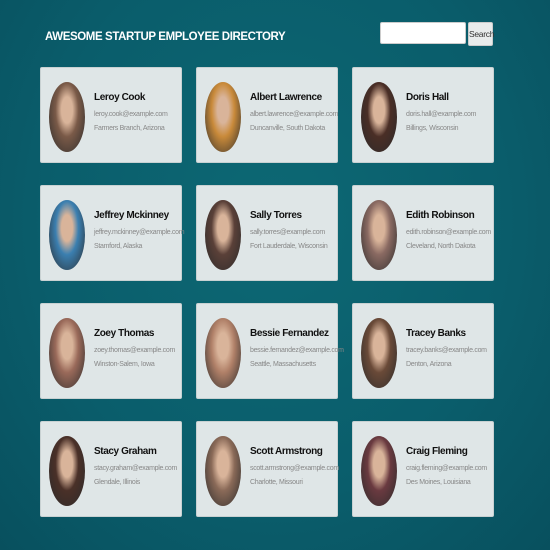 Image resolution: width=550 pixels, height=550 pixels. What do you see at coordinates (440, 215) in the screenshot?
I see `employee-name: Edith Robinson` at bounding box center [440, 215].